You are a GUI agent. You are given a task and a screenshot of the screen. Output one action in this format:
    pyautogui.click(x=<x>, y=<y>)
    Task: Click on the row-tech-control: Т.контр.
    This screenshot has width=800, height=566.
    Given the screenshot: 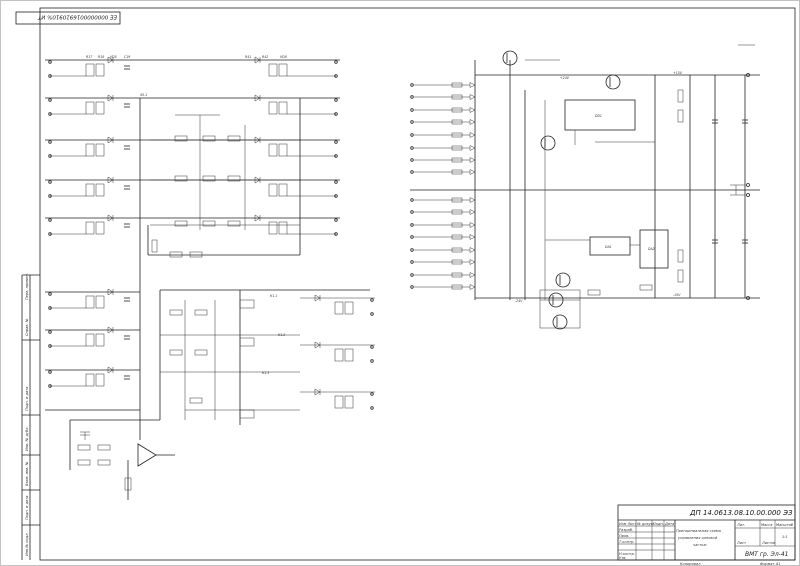 What is the action you would take?
    pyautogui.click(x=627, y=542)
    